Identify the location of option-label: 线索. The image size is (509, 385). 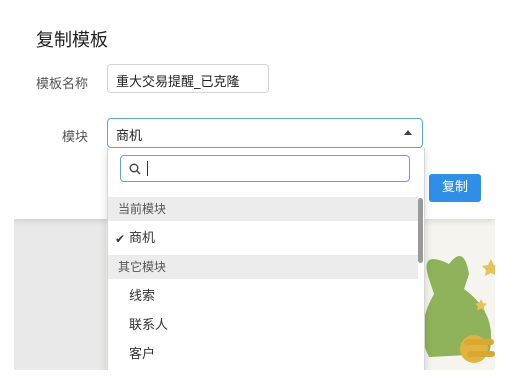
(142, 296).